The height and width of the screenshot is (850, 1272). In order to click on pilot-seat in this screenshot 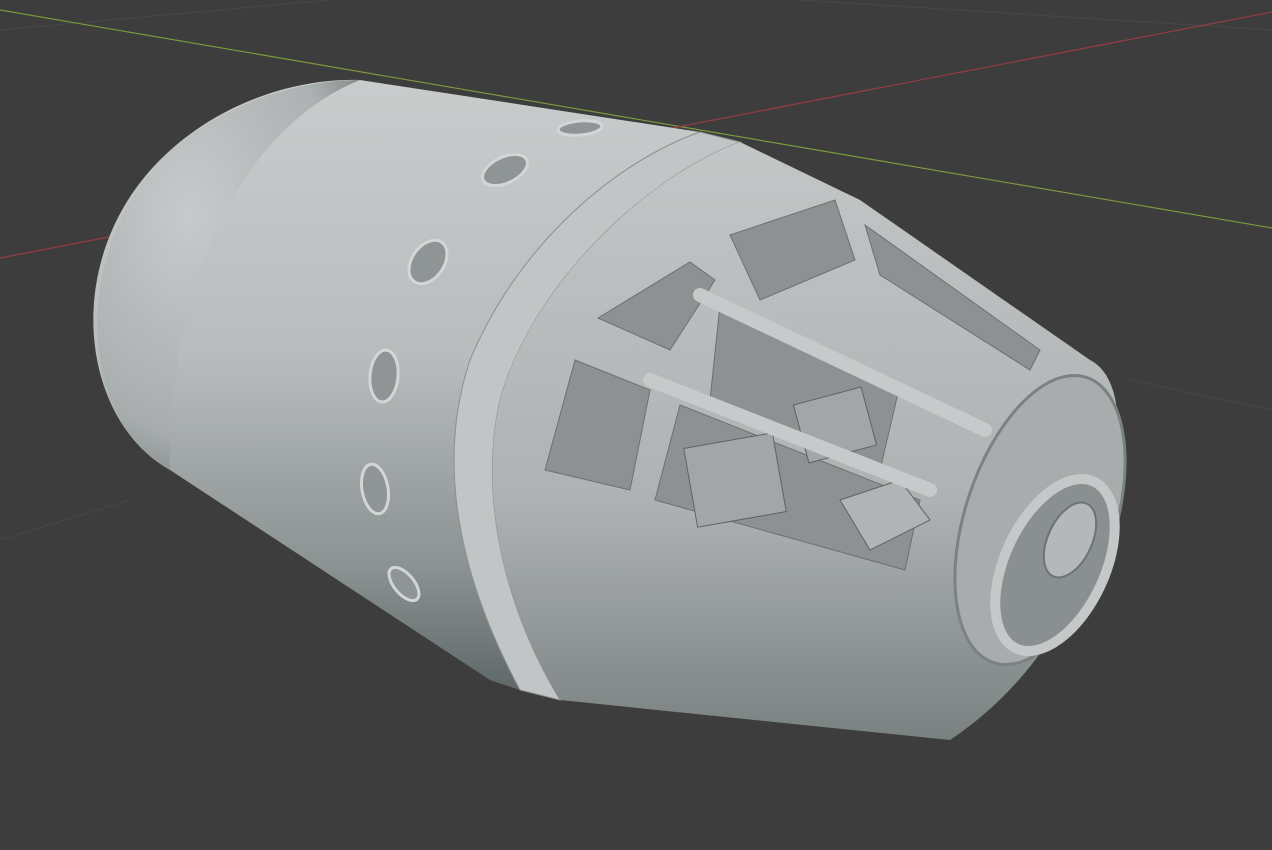, I will do `click(735, 480)`.